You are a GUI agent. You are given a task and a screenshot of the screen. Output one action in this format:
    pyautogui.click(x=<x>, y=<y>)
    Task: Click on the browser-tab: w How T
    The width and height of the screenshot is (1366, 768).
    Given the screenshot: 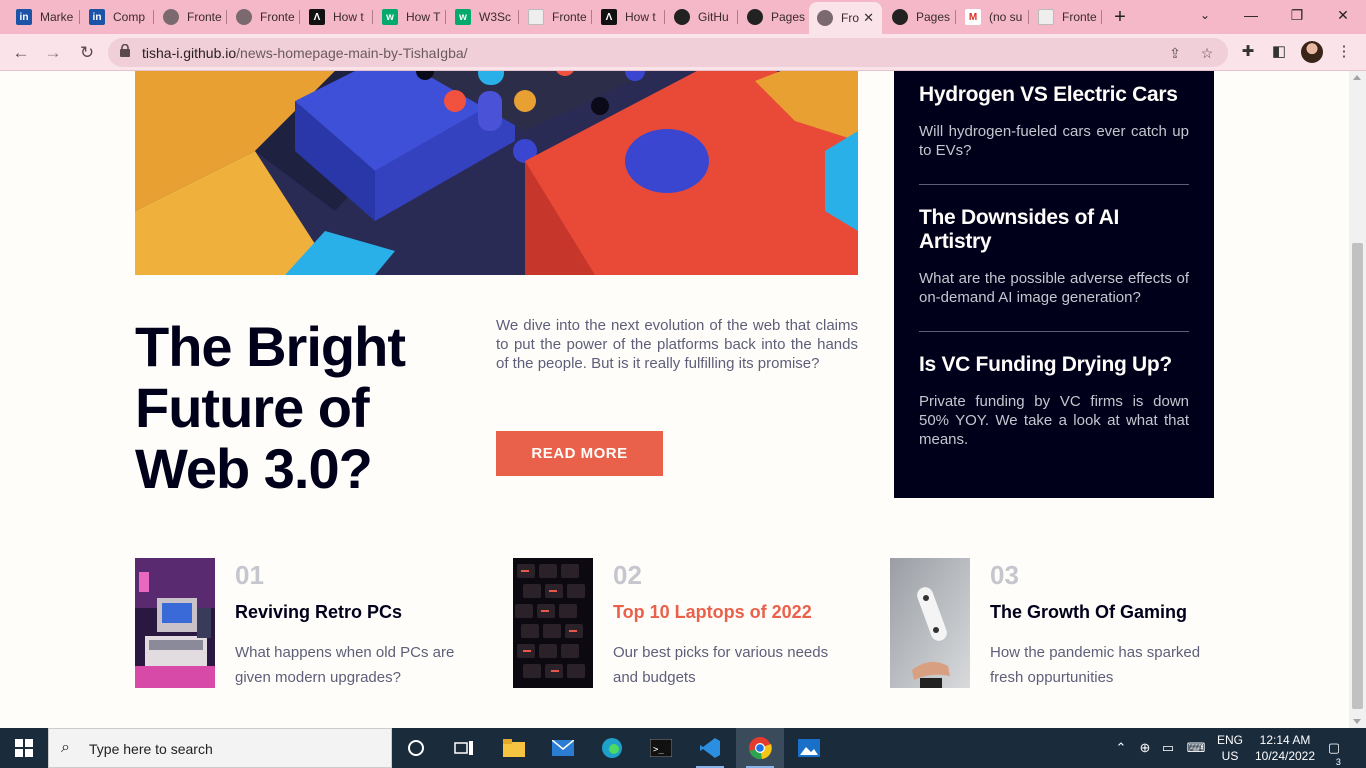 What is the action you would take?
    pyautogui.click(x=410, y=17)
    